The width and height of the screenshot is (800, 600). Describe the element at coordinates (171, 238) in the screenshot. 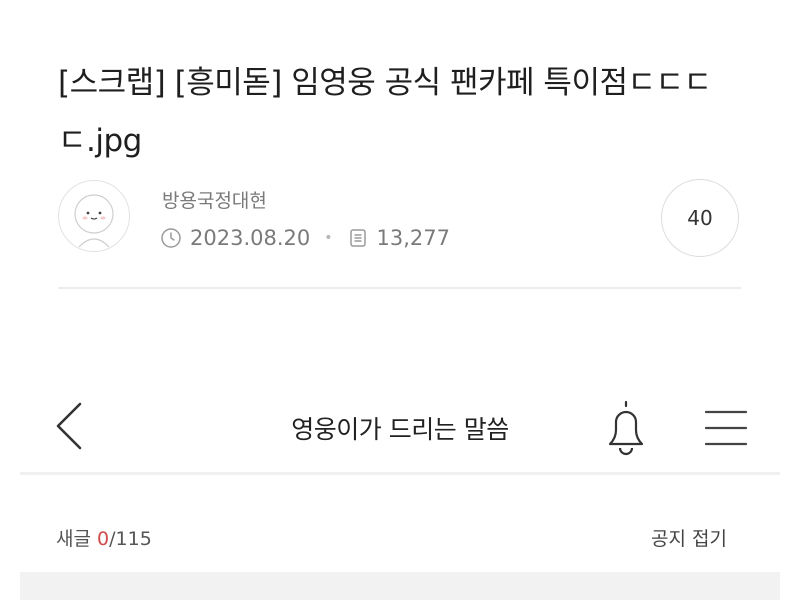

I see `clock-icon` at that location.